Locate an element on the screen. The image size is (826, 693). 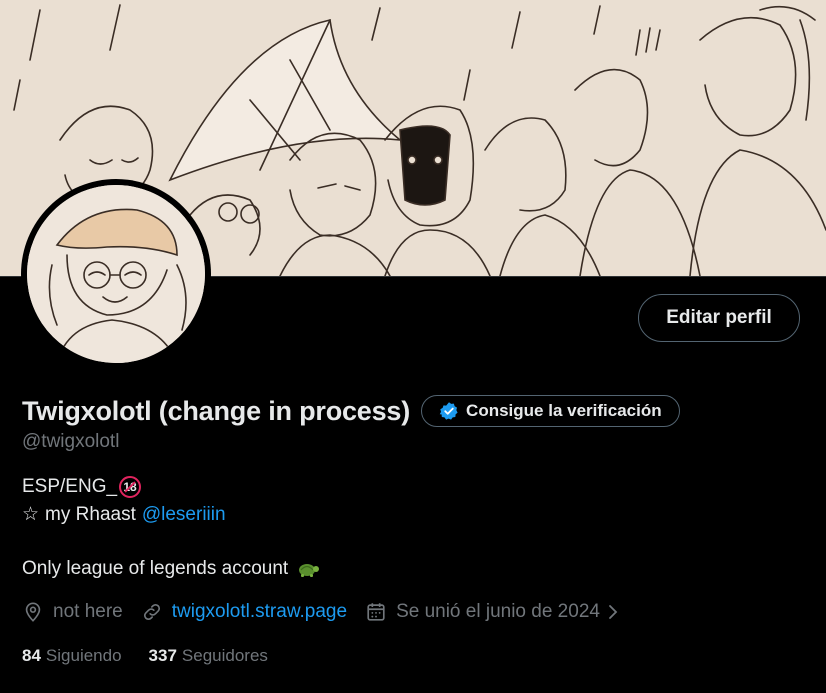
profile-avatar is located at coordinates (116, 274).